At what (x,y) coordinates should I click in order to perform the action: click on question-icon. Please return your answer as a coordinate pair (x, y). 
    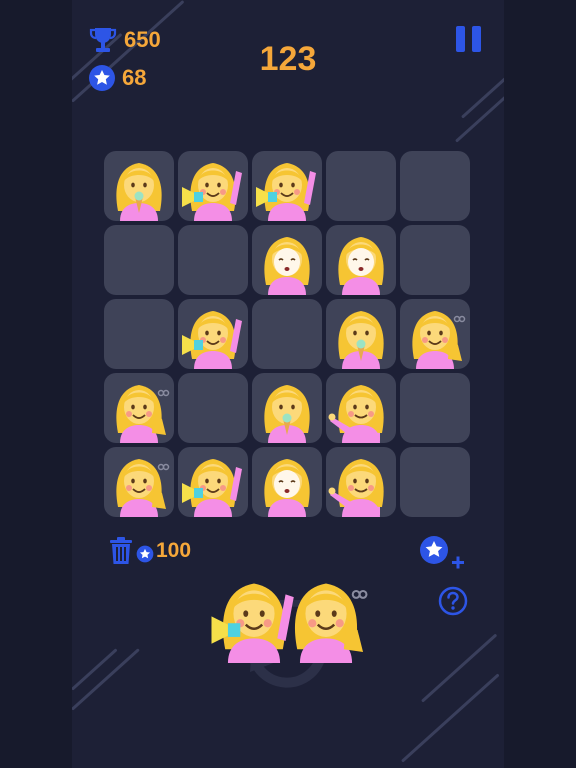
    Looking at the image, I should click on (453, 601).